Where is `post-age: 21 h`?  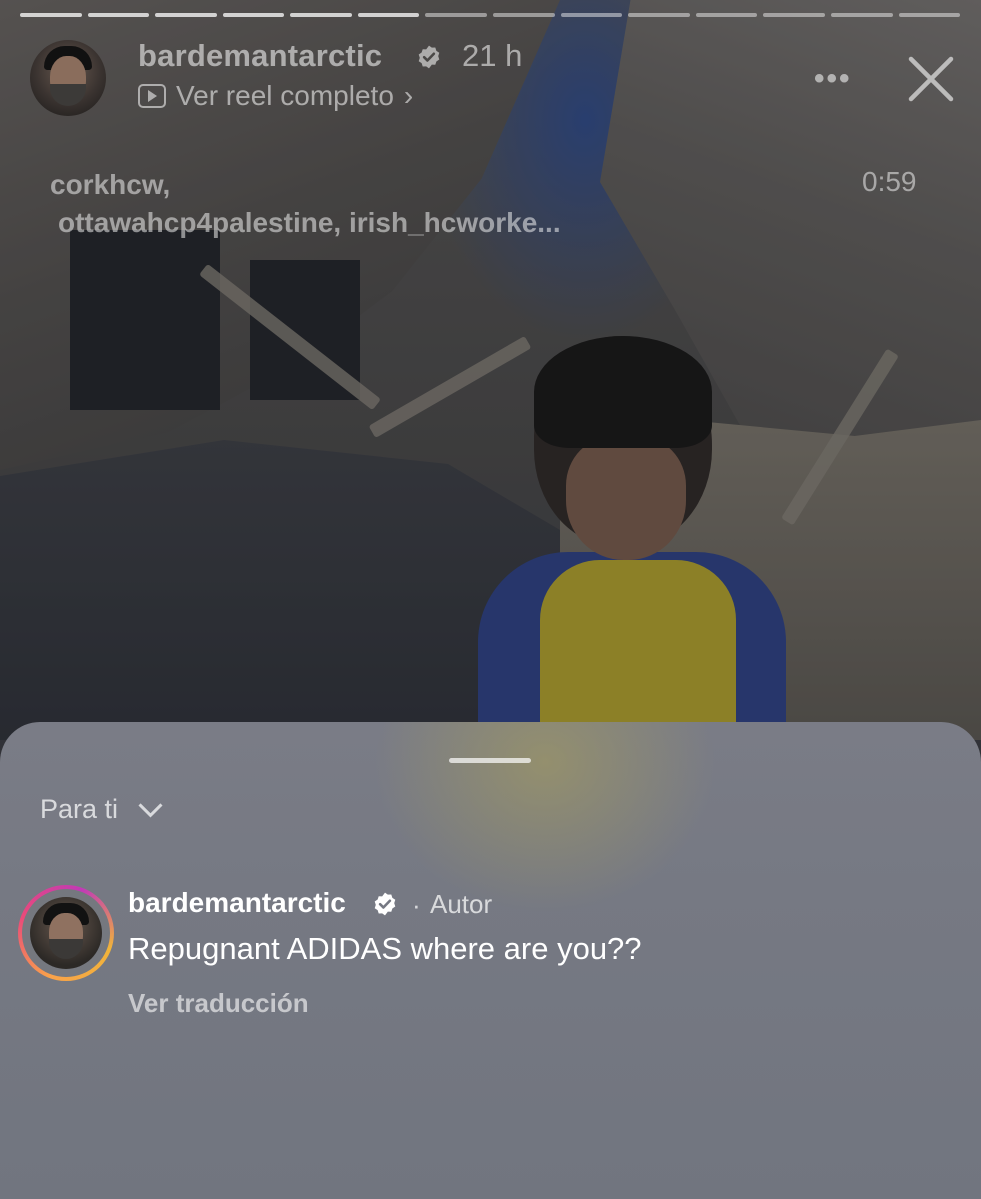
post-age: 21 h is located at coordinates (492, 55).